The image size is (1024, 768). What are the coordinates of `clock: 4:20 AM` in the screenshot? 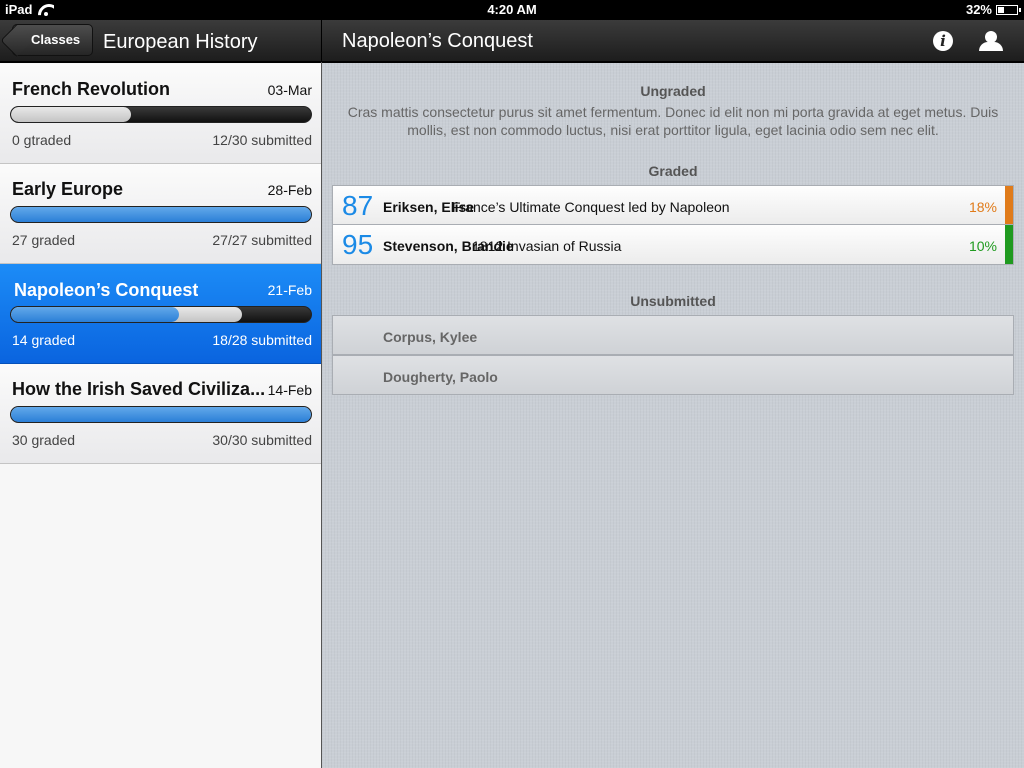 It's located at (512, 9).